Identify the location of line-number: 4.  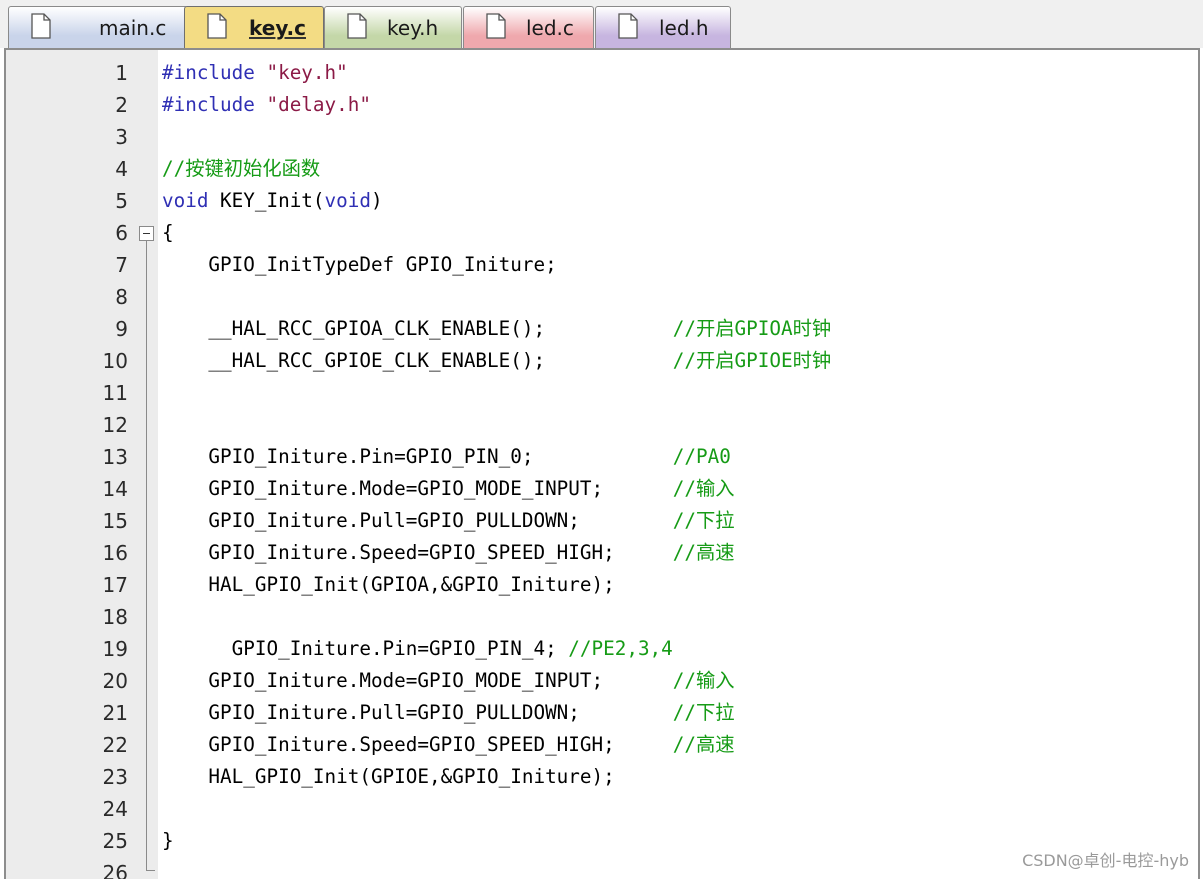
(121, 169).